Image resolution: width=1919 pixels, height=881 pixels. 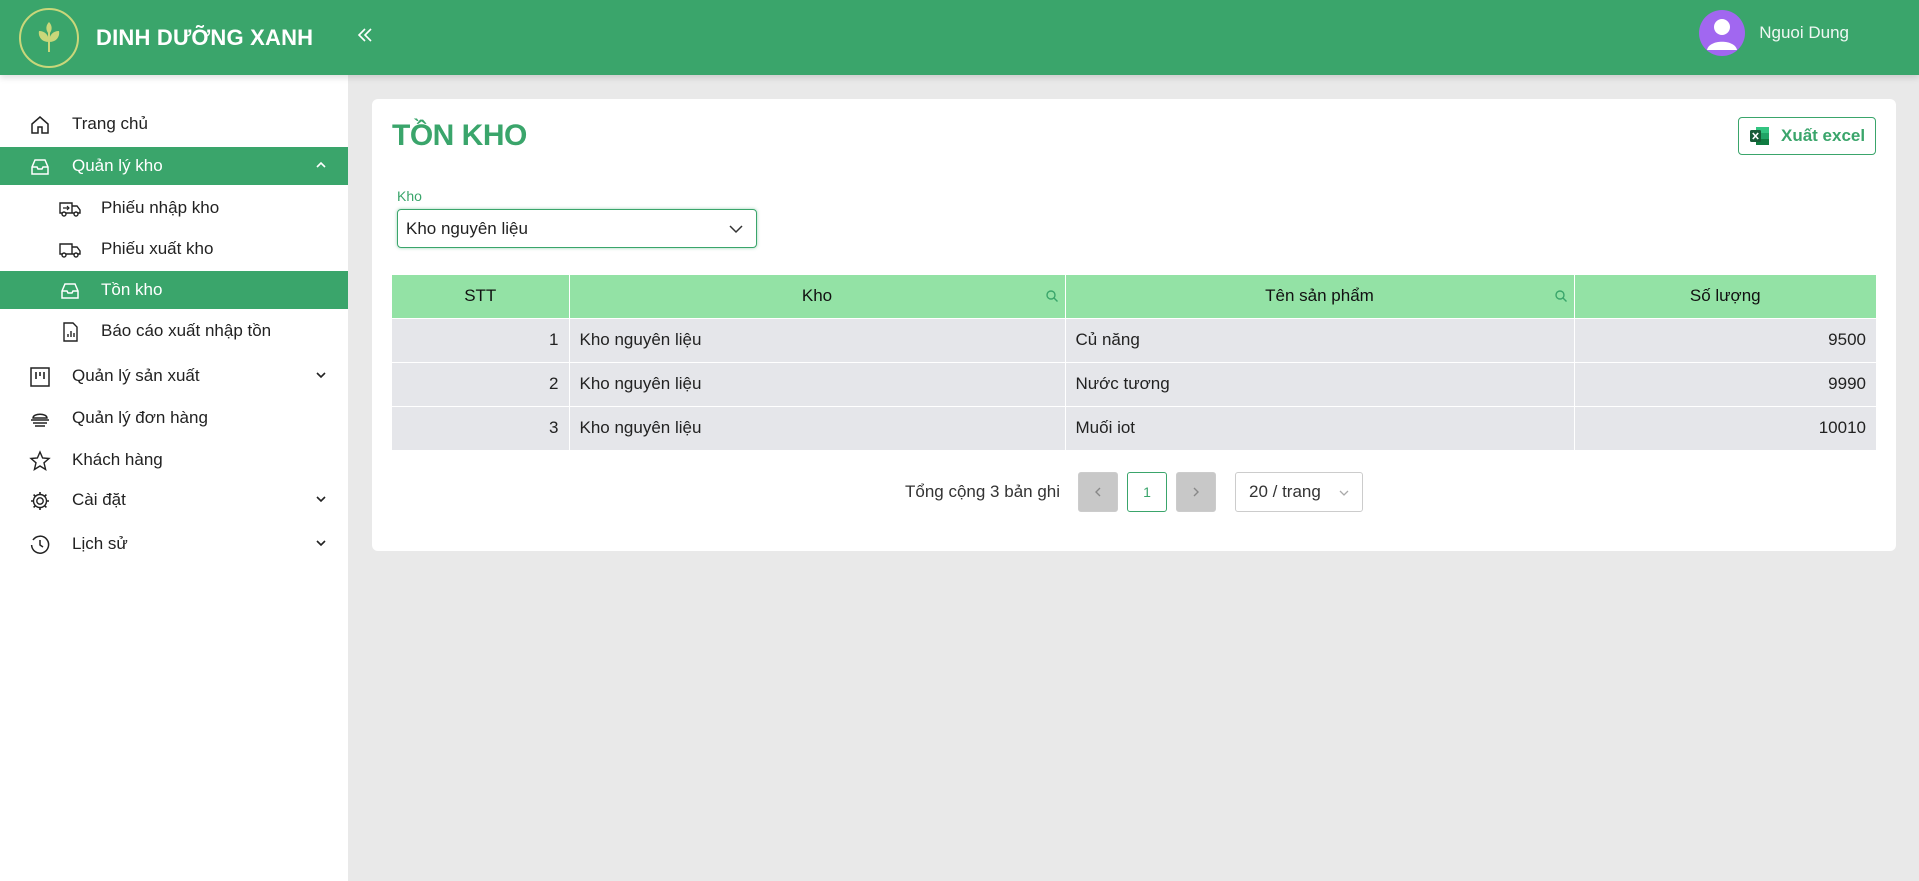 I want to click on chevron-up-icon, so click(x=321, y=164).